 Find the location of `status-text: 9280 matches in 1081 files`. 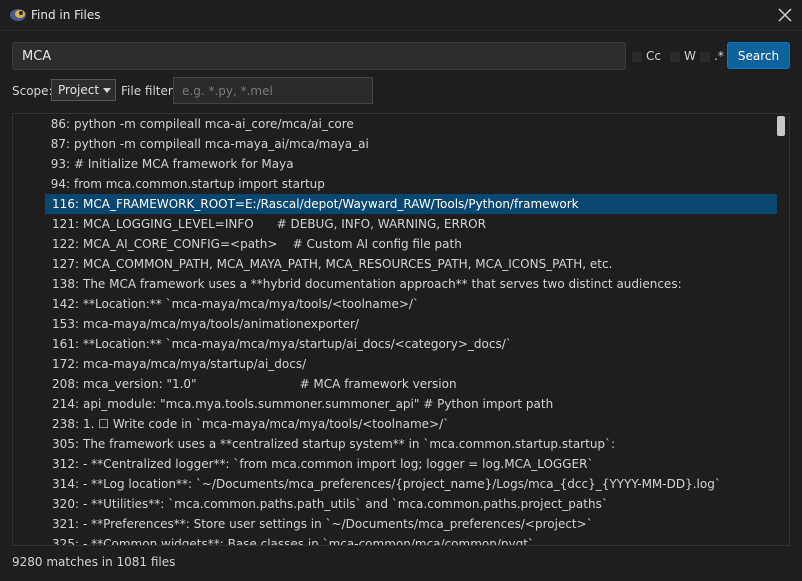

status-text: 9280 matches in 1081 files is located at coordinates (94, 562).